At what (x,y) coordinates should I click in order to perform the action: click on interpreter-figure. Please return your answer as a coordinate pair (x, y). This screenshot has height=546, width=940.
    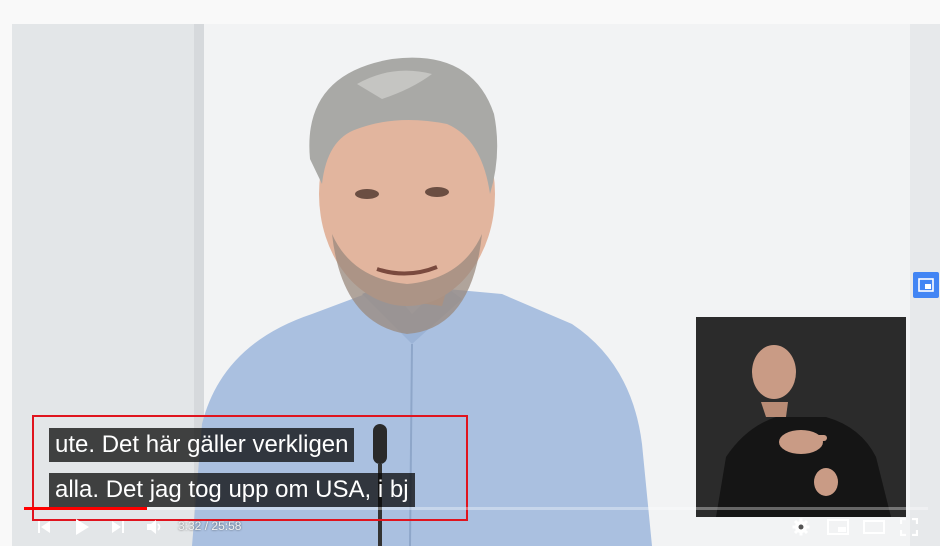
    Looking at the image, I should click on (803, 431).